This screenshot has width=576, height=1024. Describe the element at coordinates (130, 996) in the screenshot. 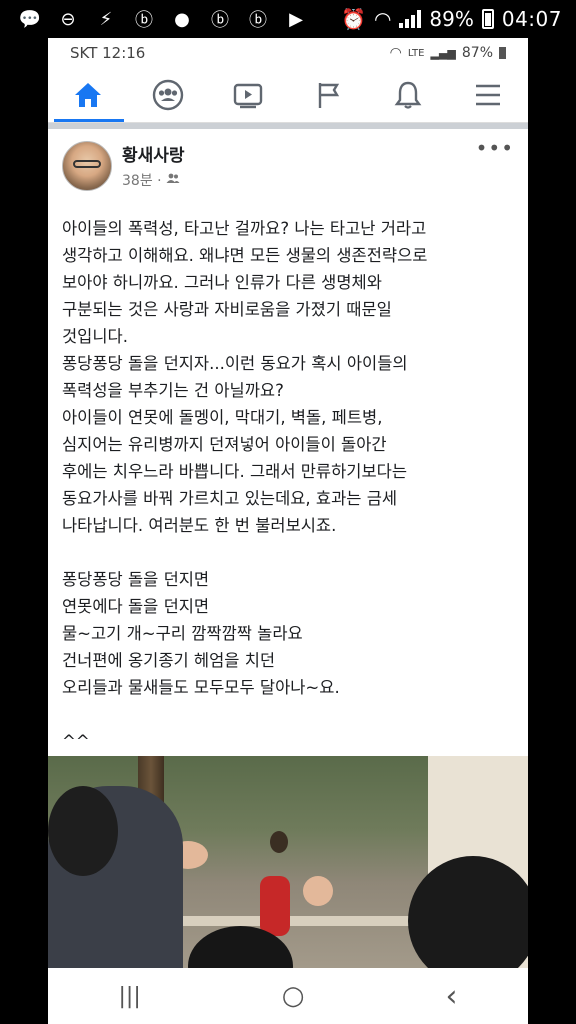

I see `recents-button: |||` at that location.